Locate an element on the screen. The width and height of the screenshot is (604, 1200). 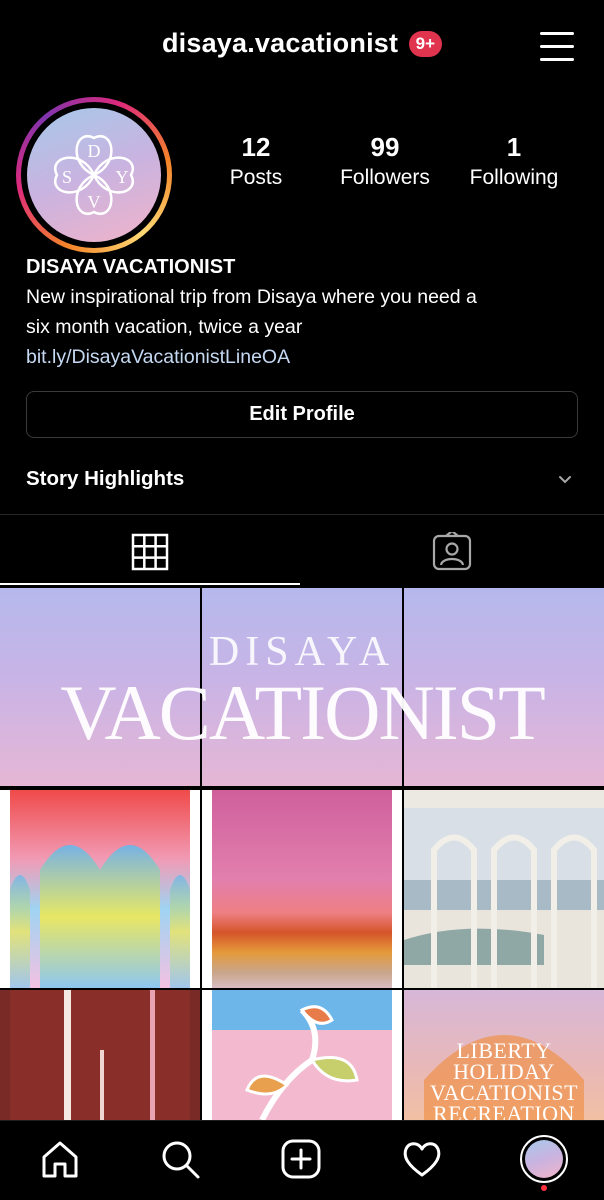
heart-icon-glyph is located at coordinates (422, 1159).